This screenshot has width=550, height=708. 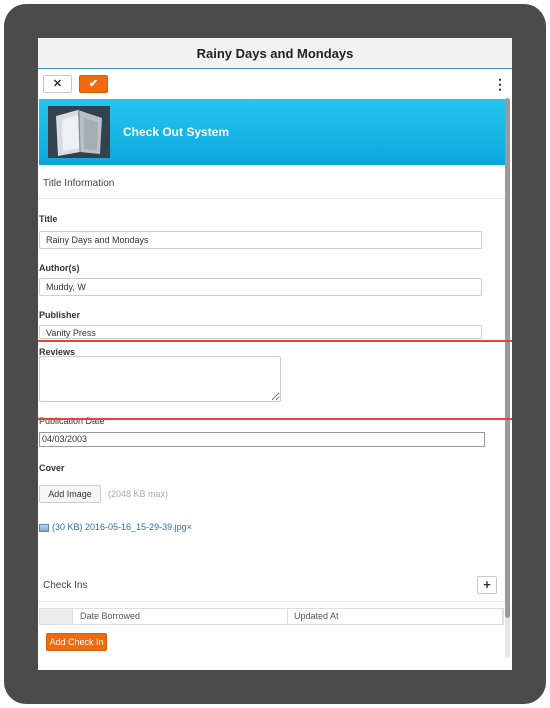 I want to click on attachment-row: (30 KB) 2016-05-16_15-29-39.jpg×, so click(x=115, y=528).